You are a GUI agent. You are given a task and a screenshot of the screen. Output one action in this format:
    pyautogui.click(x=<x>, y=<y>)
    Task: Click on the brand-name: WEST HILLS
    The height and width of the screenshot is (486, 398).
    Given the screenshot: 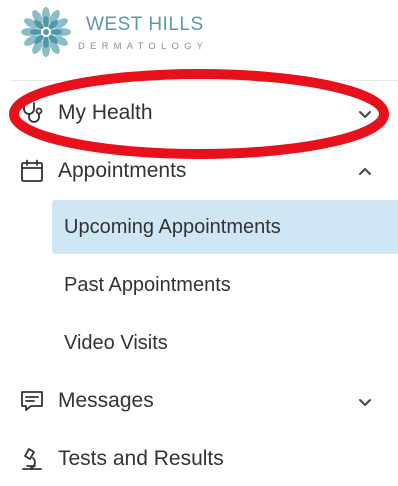 What is the action you would take?
    pyautogui.click(x=145, y=24)
    